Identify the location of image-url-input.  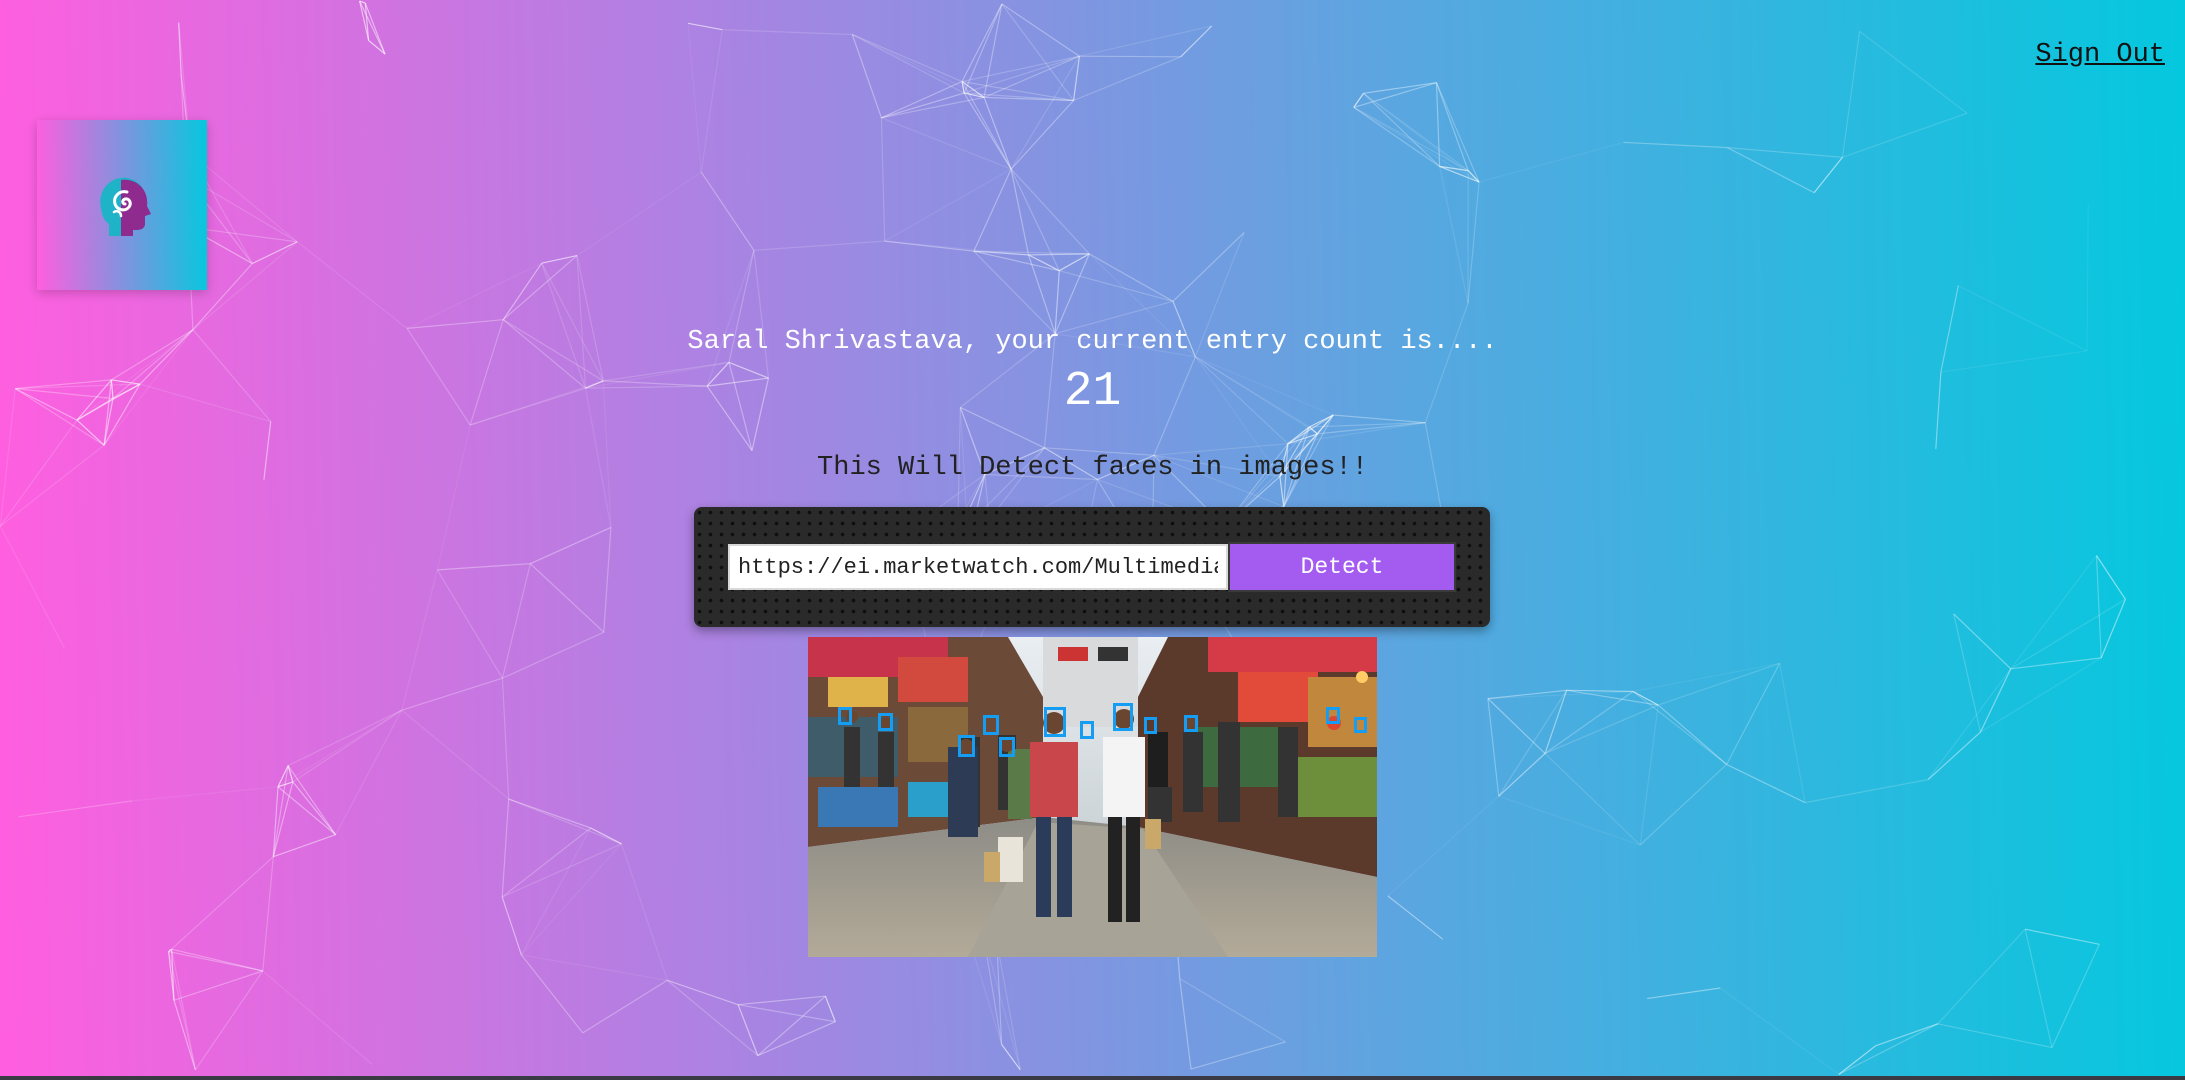
(978, 567).